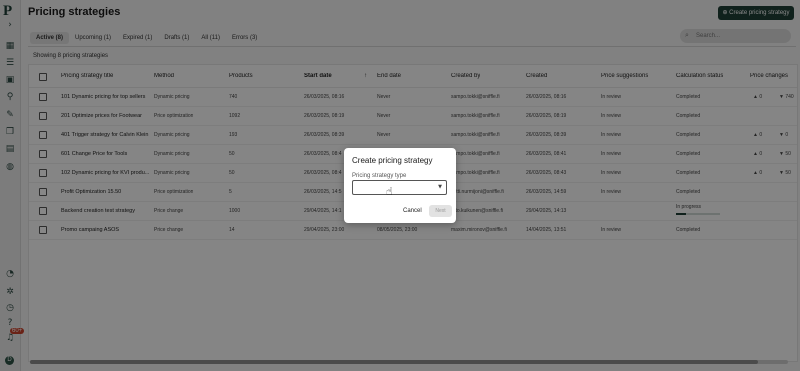  What do you see at coordinates (440, 211) in the screenshot?
I see `next-button: Next` at bounding box center [440, 211].